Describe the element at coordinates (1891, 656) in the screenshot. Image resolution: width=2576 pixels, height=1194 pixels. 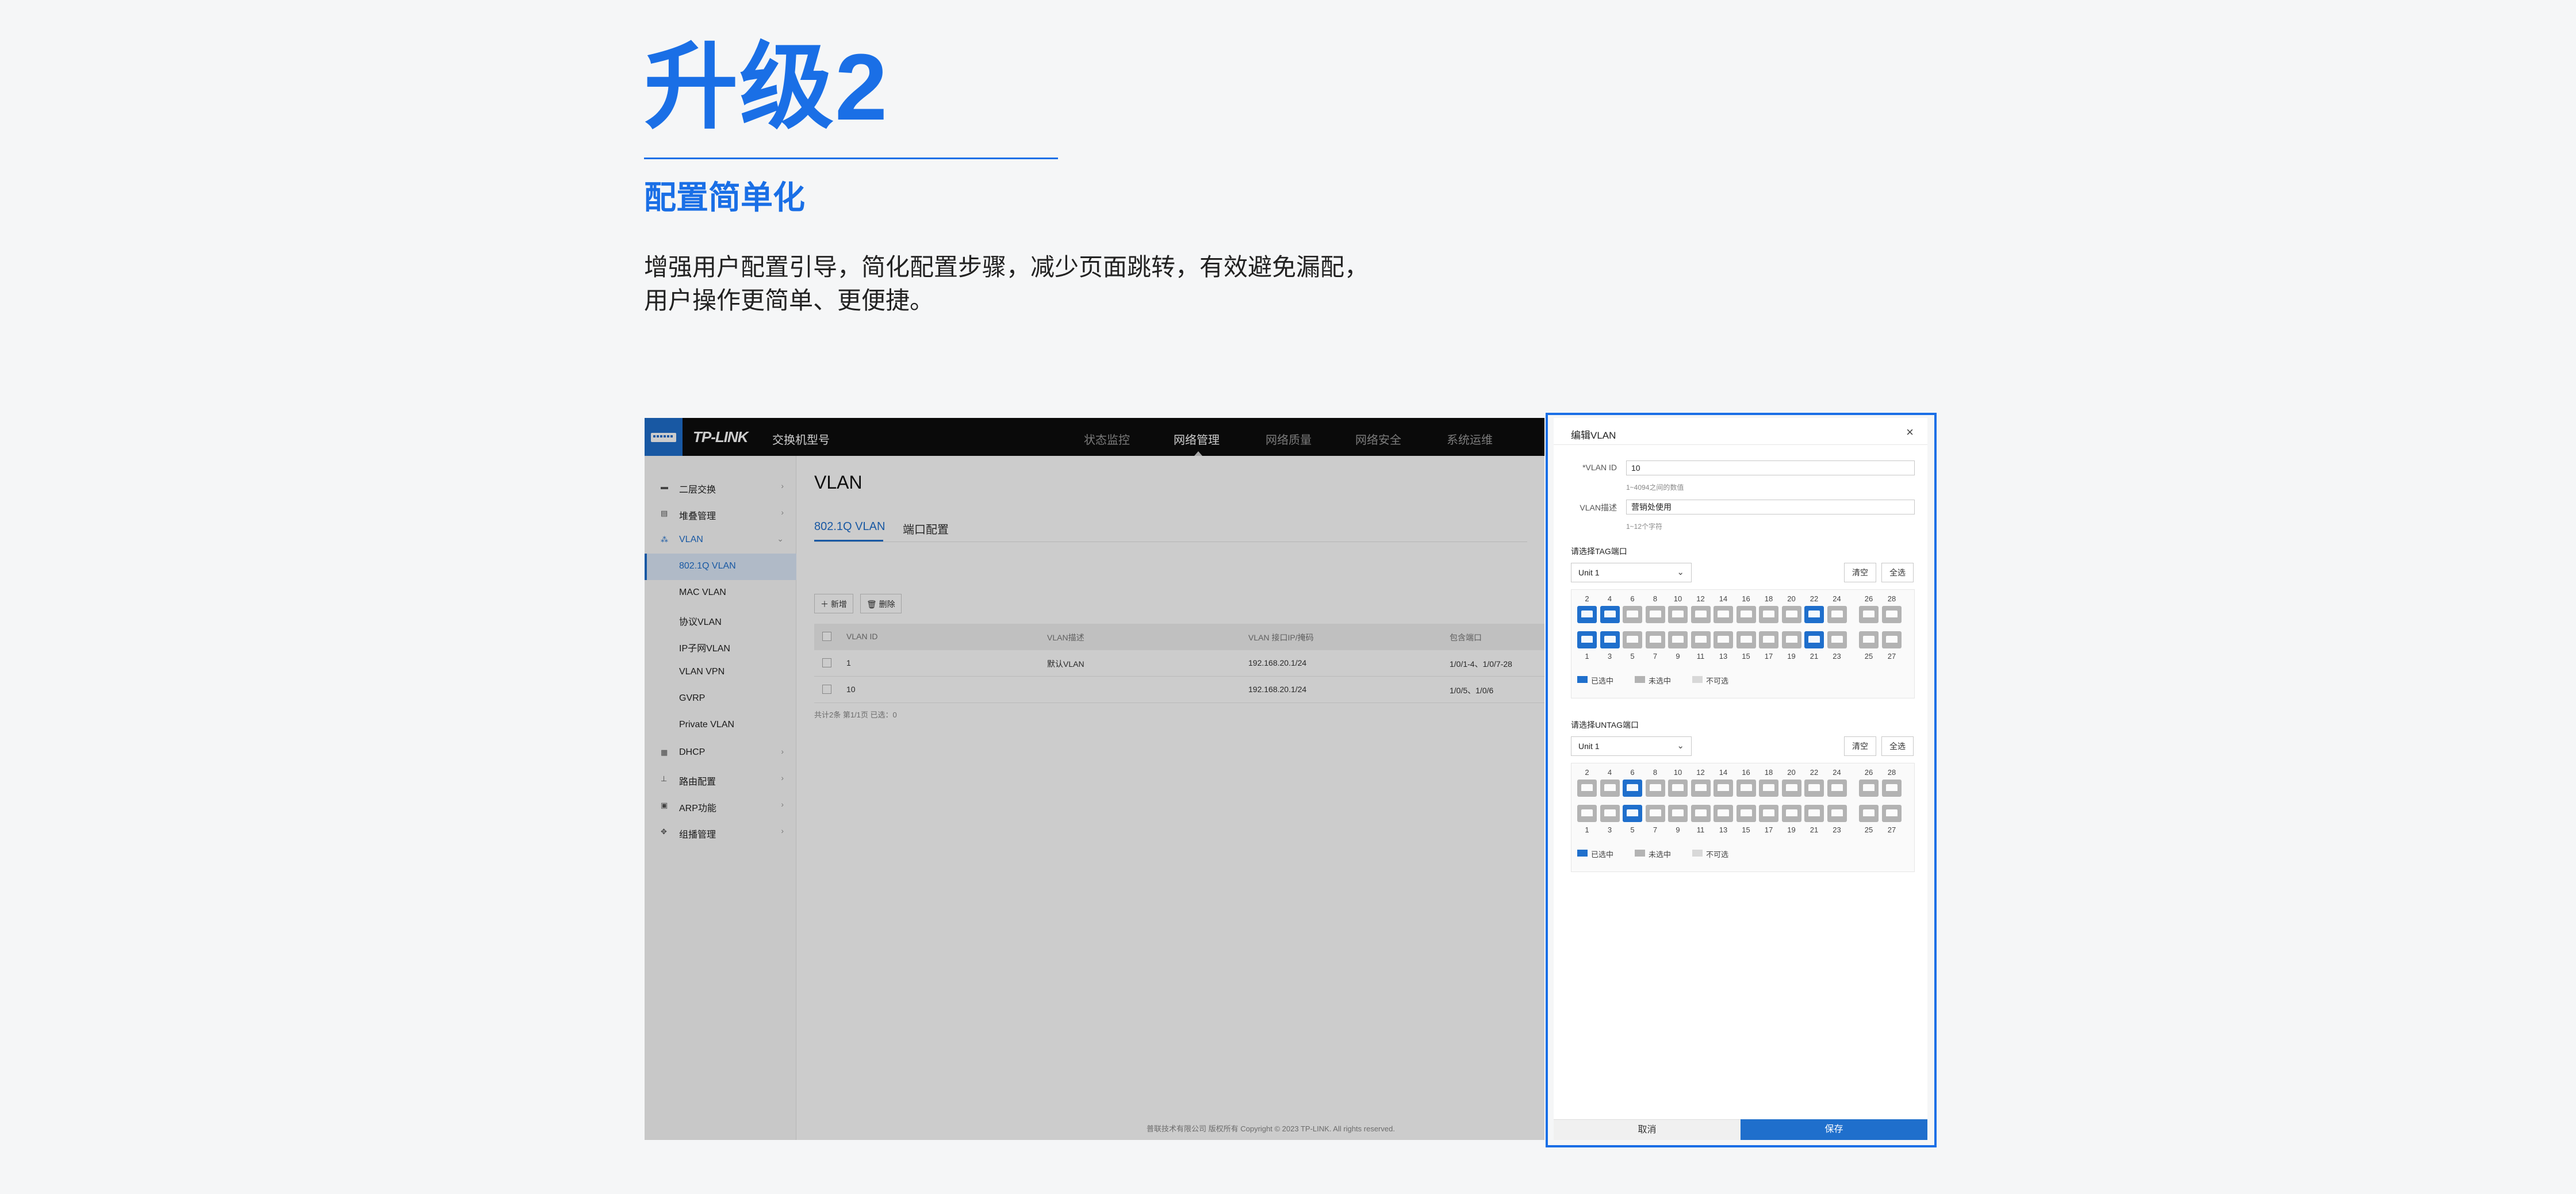
I see `port-number-label: 27` at that location.